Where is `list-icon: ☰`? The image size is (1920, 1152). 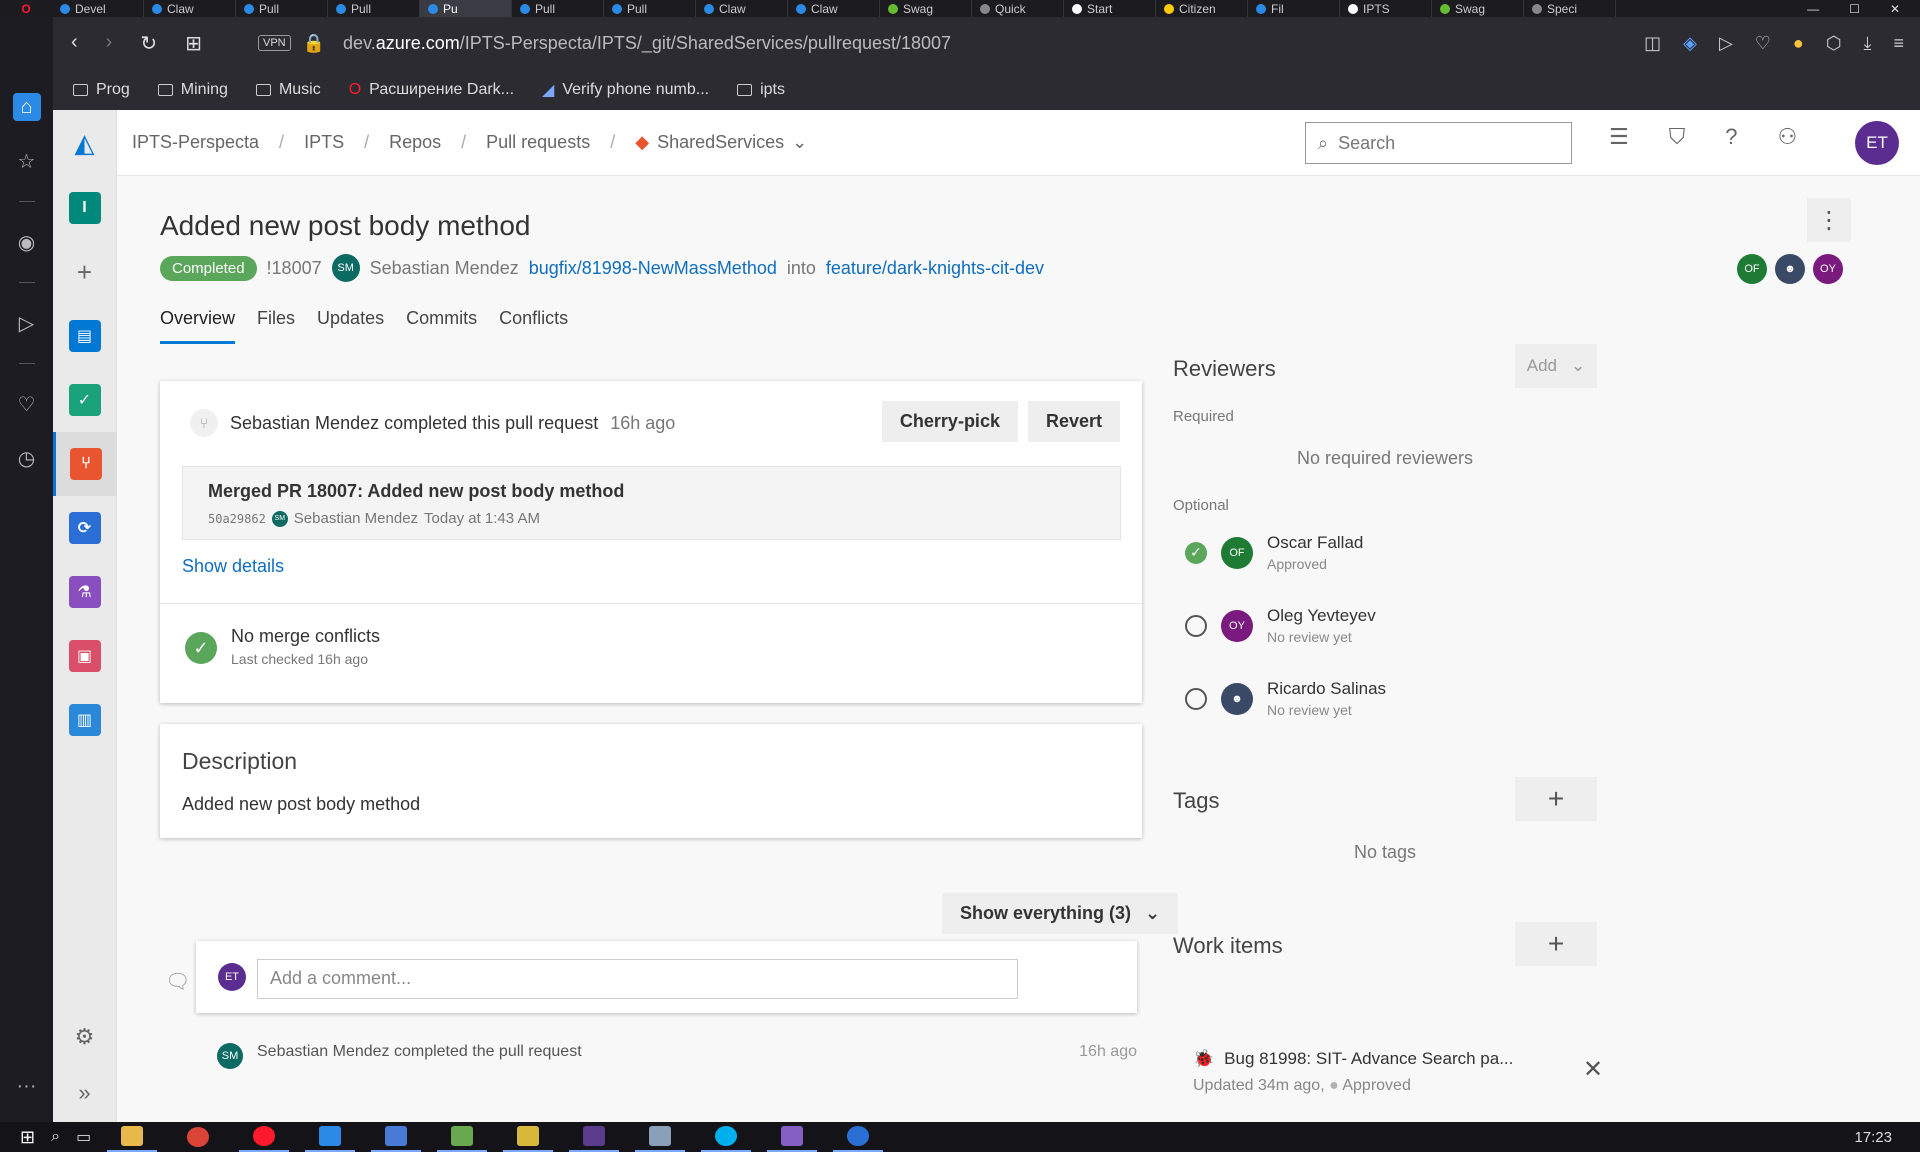 list-icon: ☰ is located at coordinates (1619, 137).